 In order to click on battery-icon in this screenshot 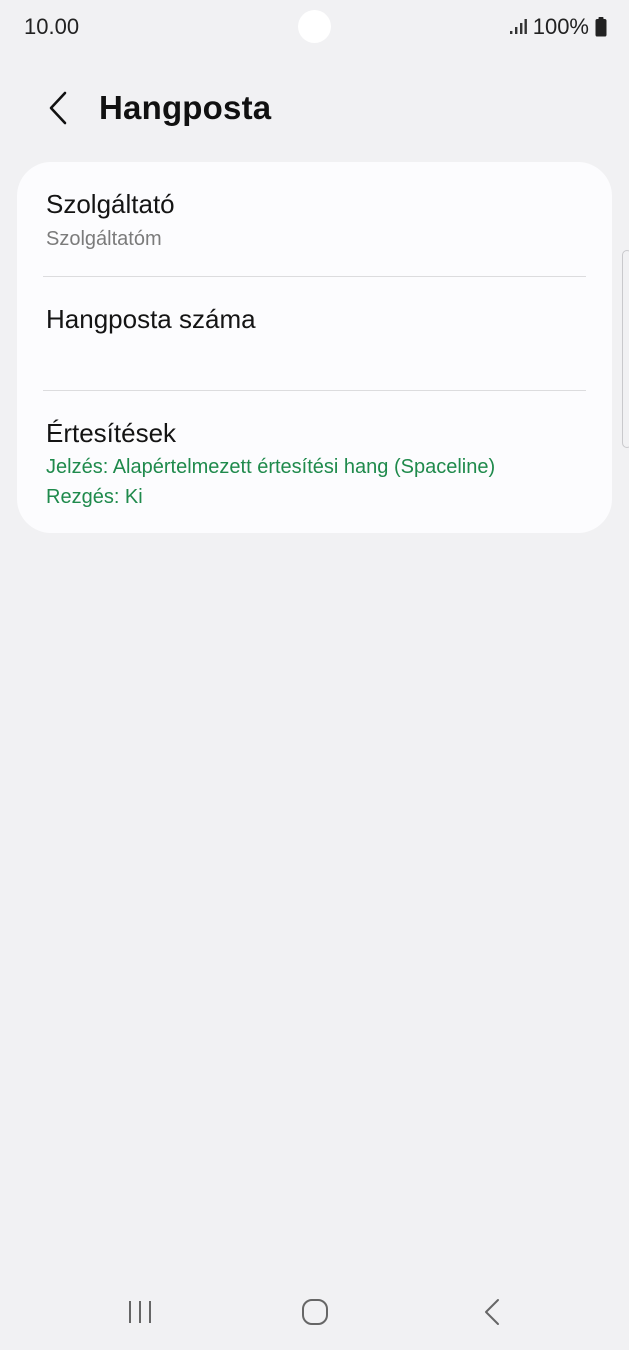, I will do `click(601, 27)`.